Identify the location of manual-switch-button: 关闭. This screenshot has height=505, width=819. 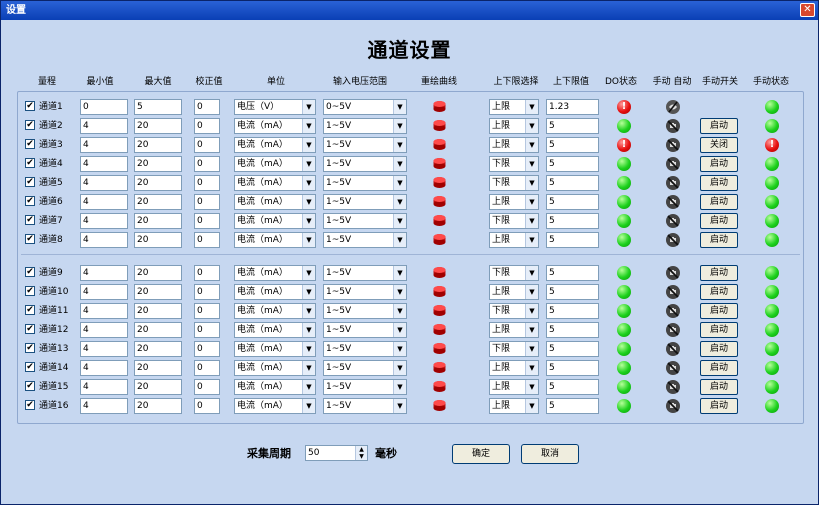
(719, 145).